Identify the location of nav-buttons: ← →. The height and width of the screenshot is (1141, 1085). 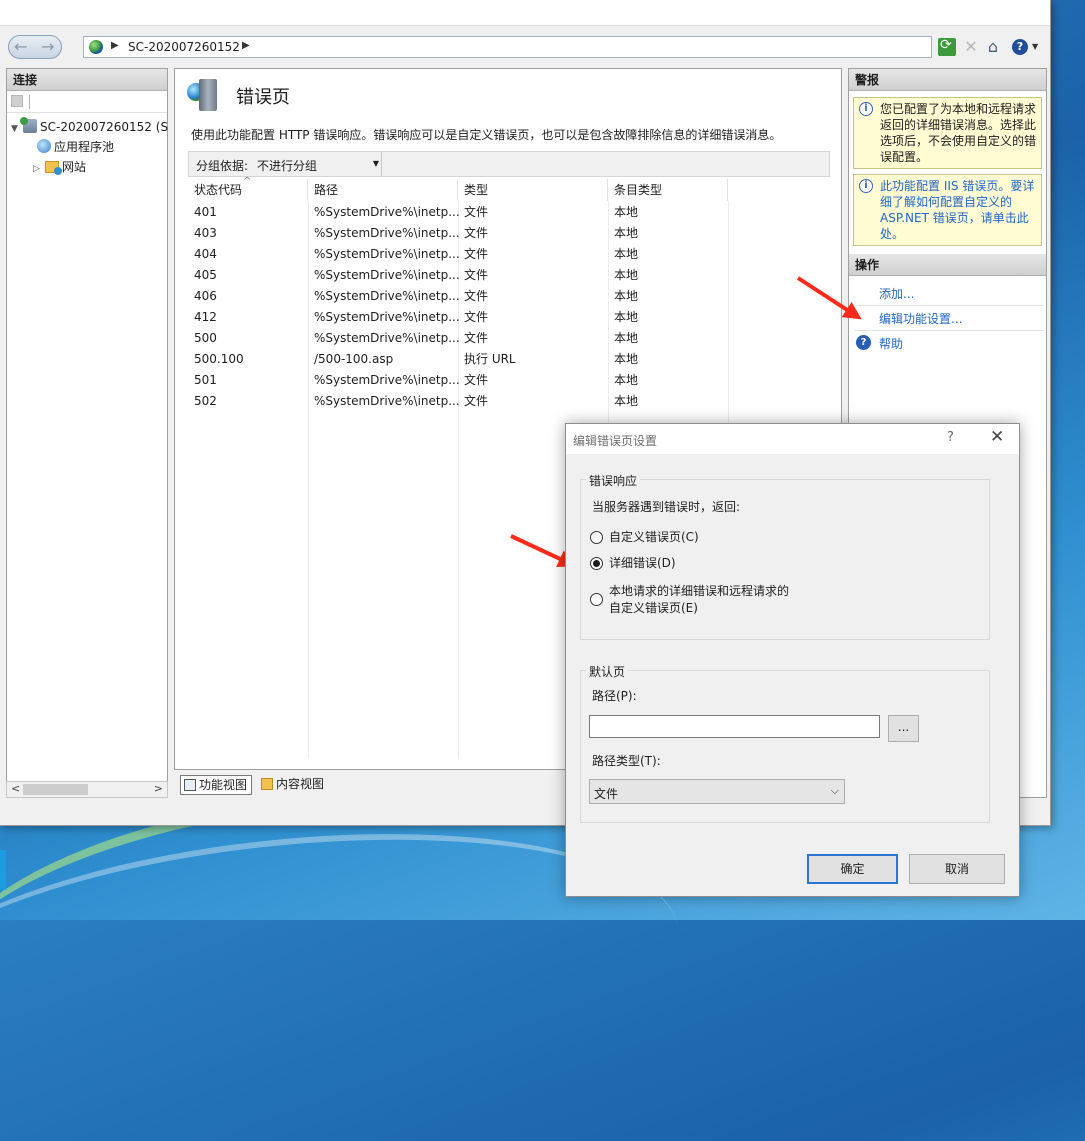
(35, 47).